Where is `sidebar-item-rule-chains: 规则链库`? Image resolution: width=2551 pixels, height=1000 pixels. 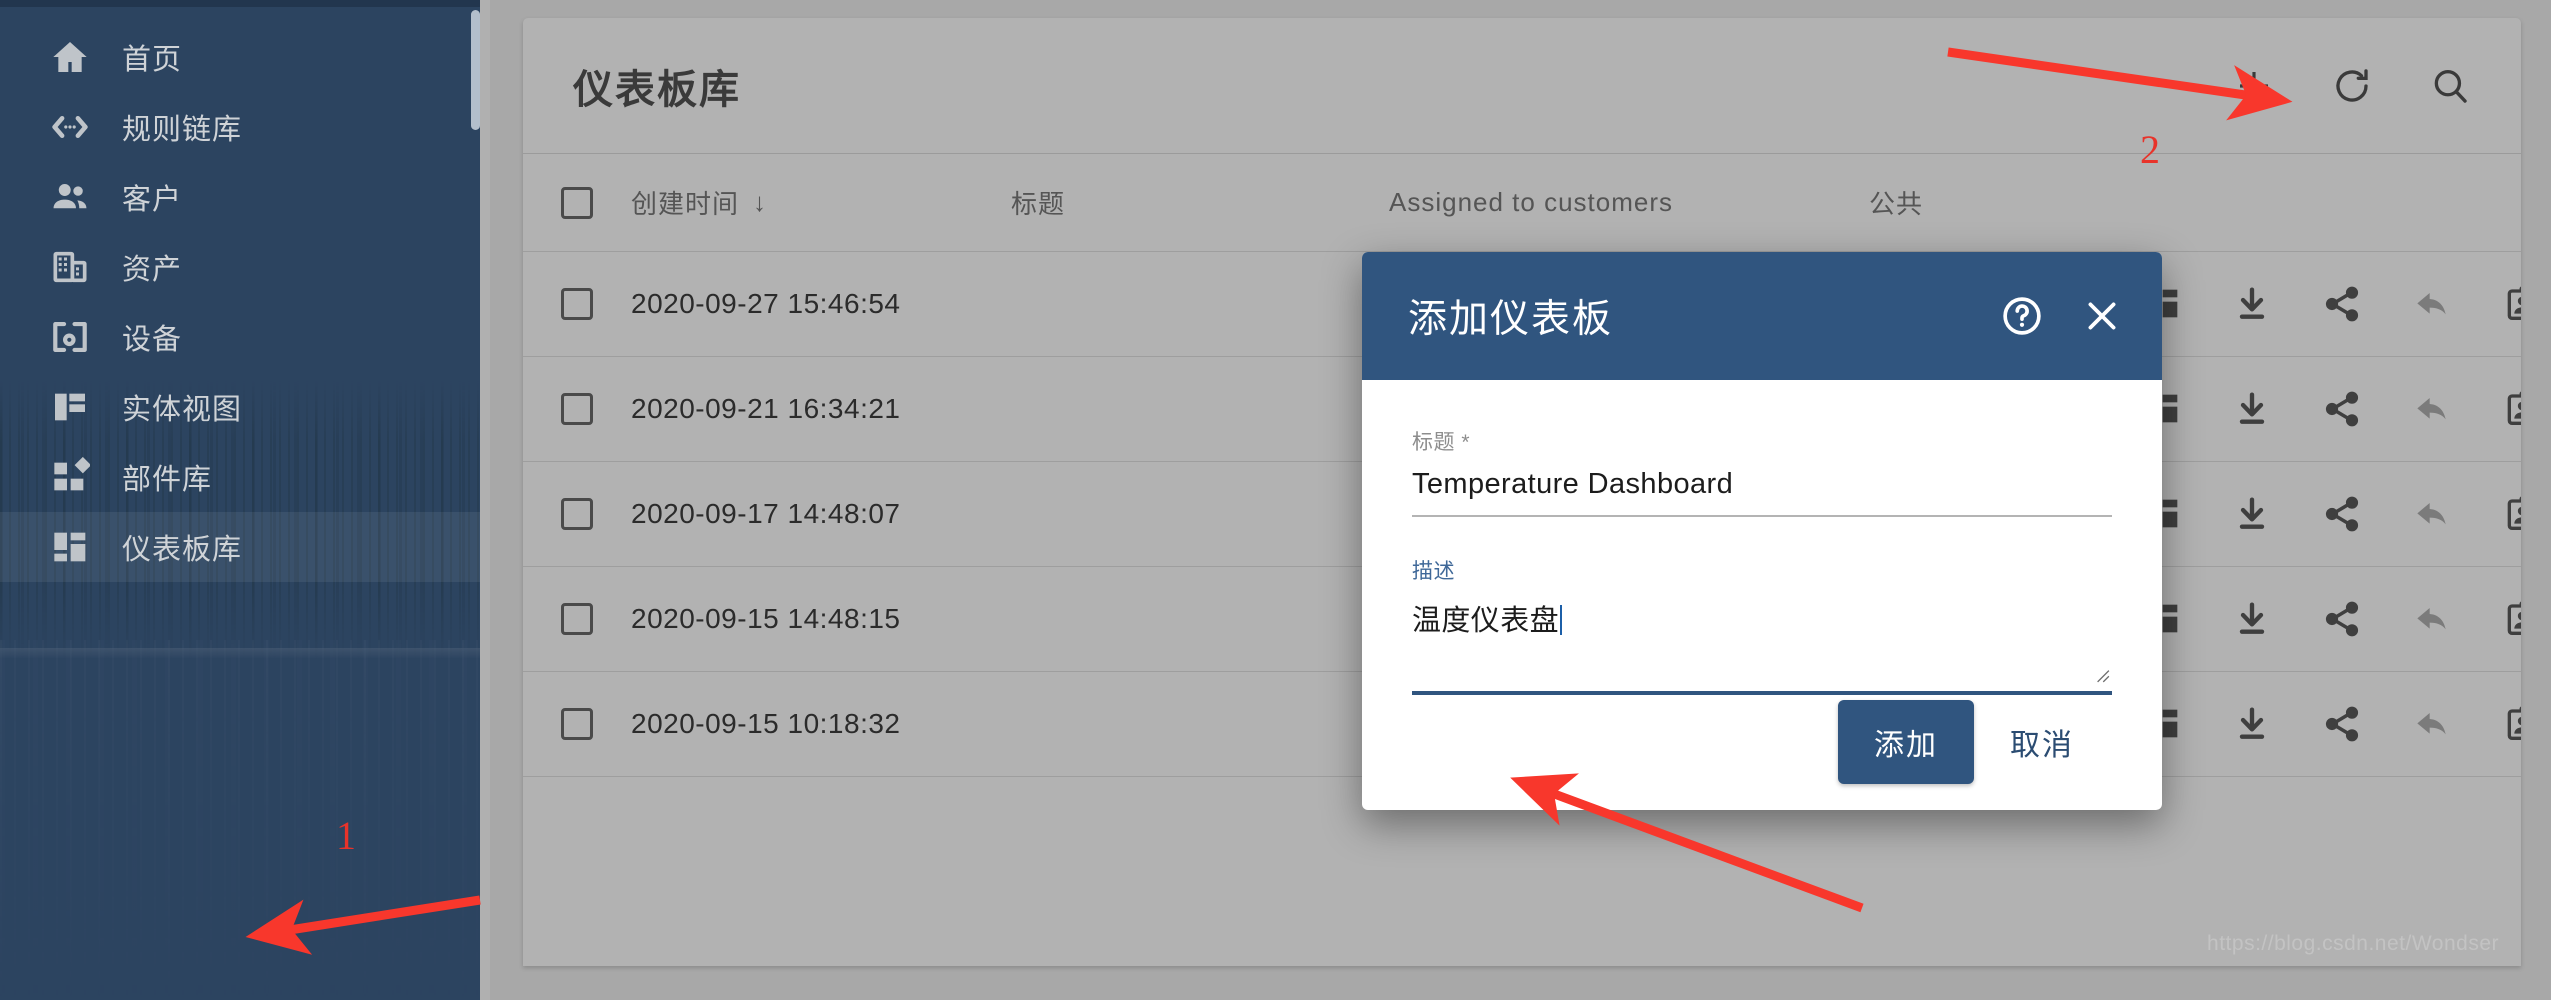 sidebar-item-rule-chains: 规则链库 is located at coordinates (240, 127).